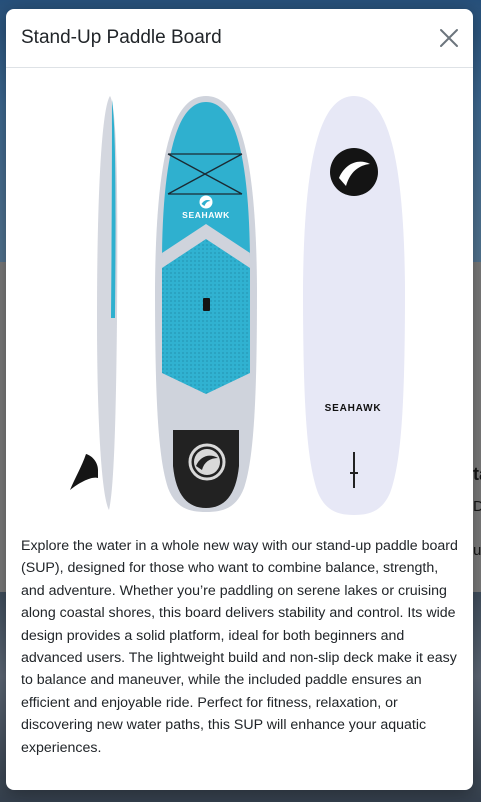 The image size is (481, 802). Describe the element at coordinates (206, 215) in the screenshot. I see `board-brand-front: SEAHAWK` at that location.